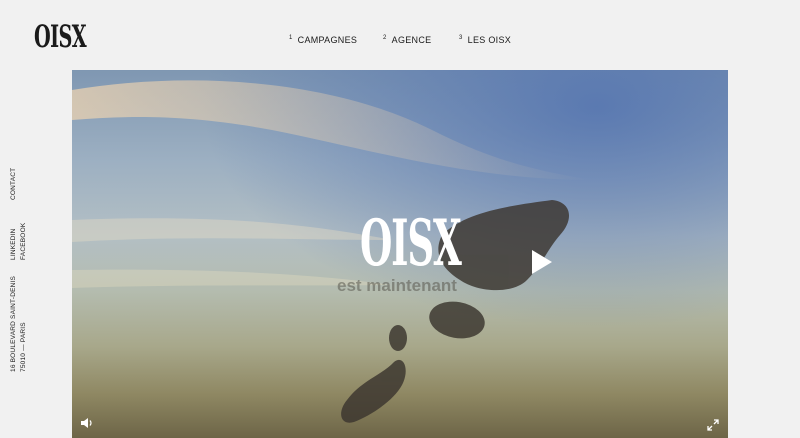  Describe the element at coordinates (13, 244) in the screenshot. I see `linkedin-link: LINKEDIN` at that location.